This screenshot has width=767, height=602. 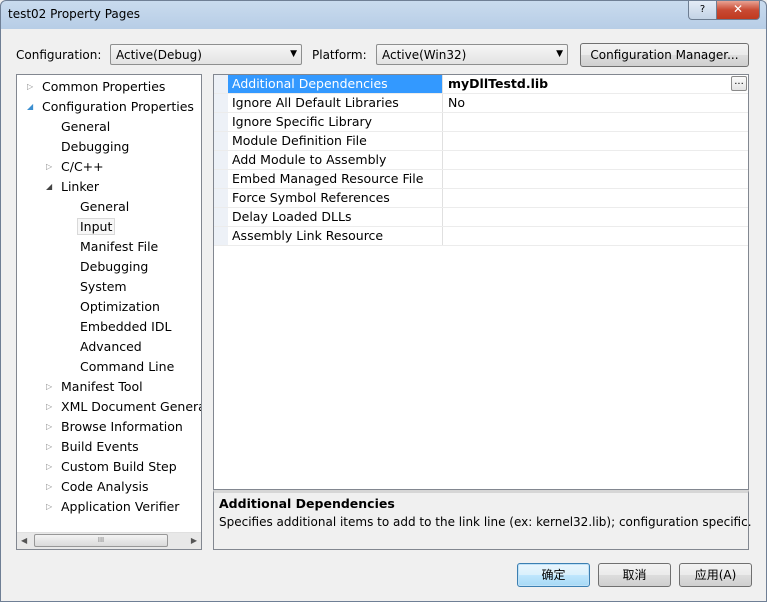 I want to click on tree-node-label: Configuration Properties, so click(x=118, y=106).